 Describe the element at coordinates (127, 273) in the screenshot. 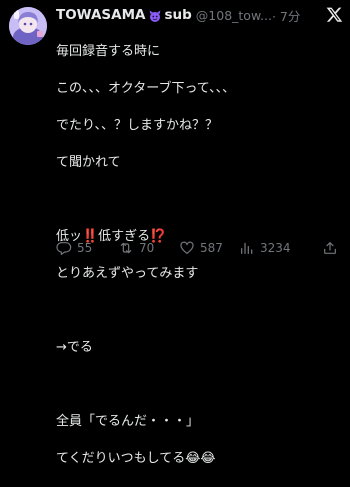

I see `tweet-line: とりあえずやってみます` at that location.